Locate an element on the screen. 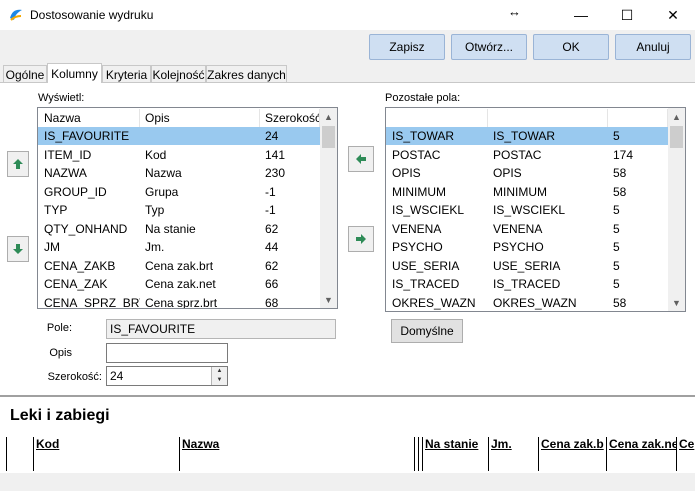 This screenshot has height=491, width=695. table-row: GROUP_ID Grupa -1 is located at coordinates (179, 192).